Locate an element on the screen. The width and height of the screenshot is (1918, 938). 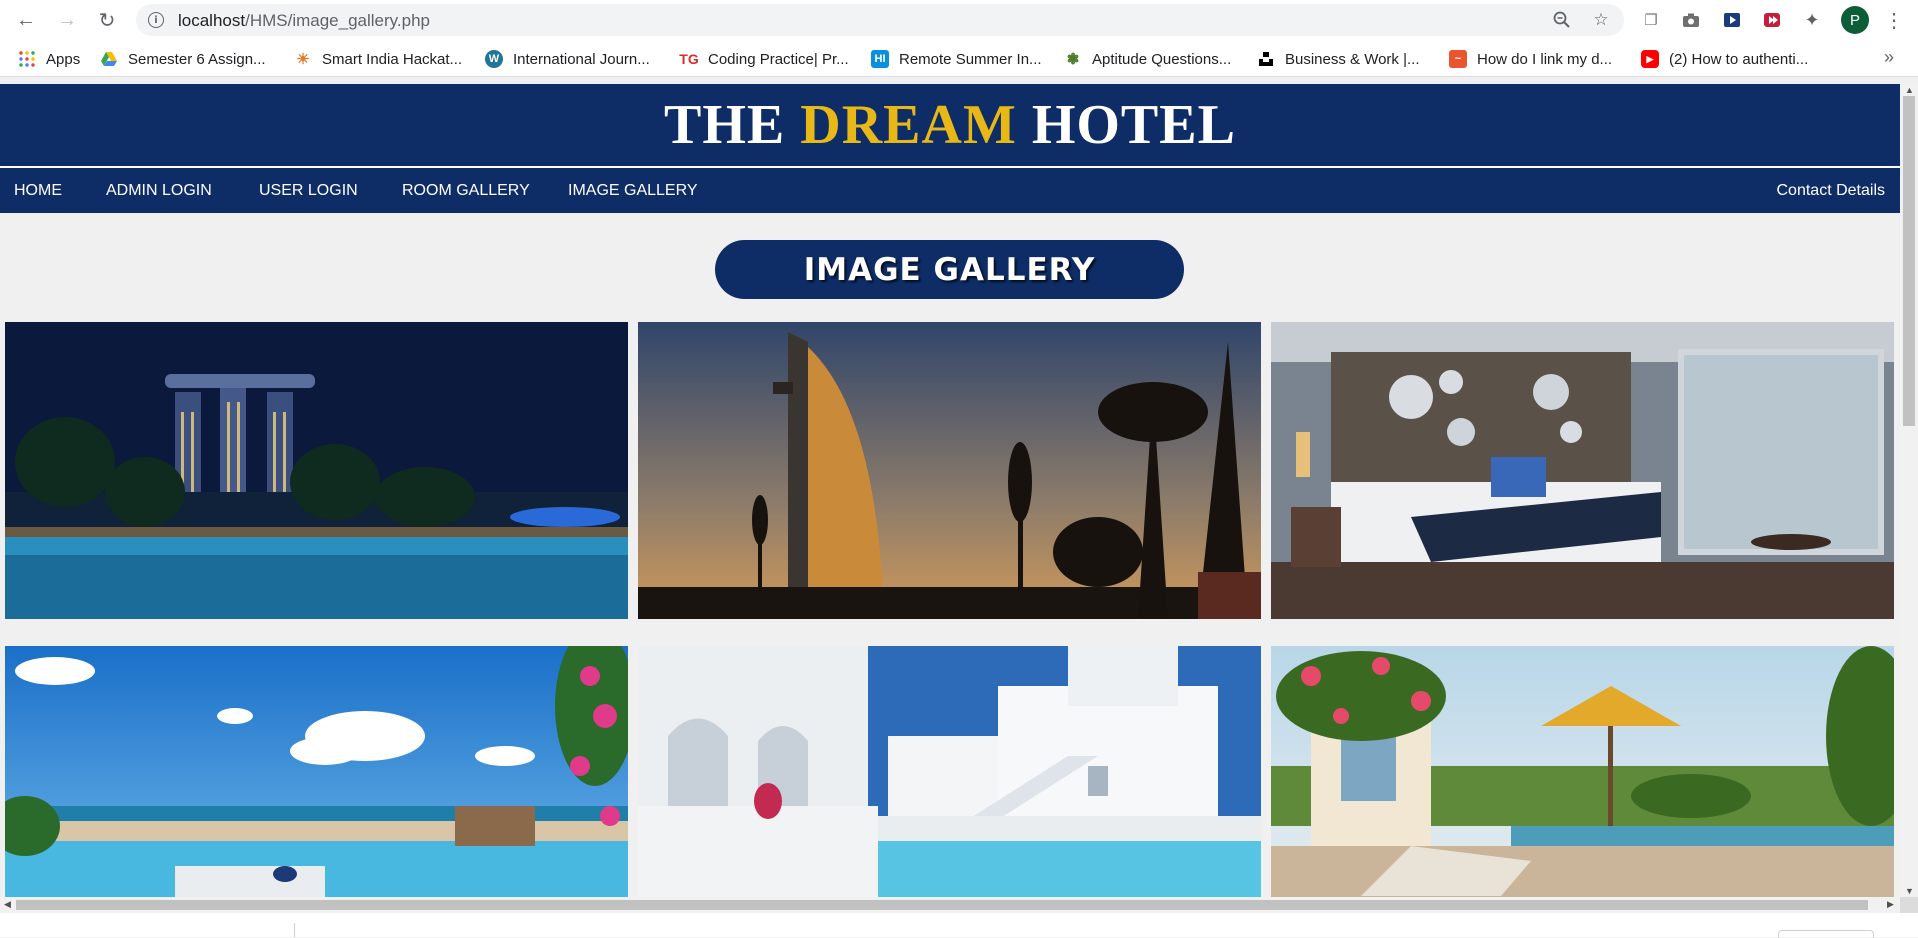
browser-menu-icon: ⋮ is located at coordinates (1894, 20).